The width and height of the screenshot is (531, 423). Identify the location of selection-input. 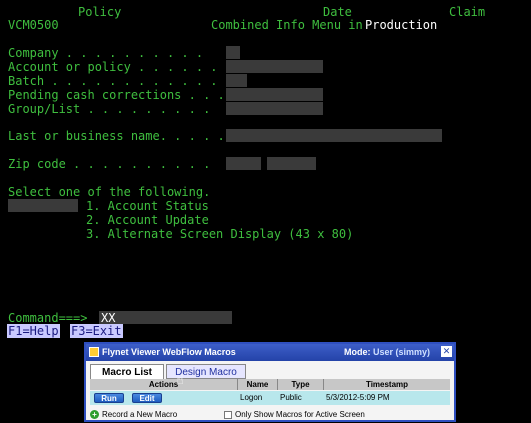
(43, 205).